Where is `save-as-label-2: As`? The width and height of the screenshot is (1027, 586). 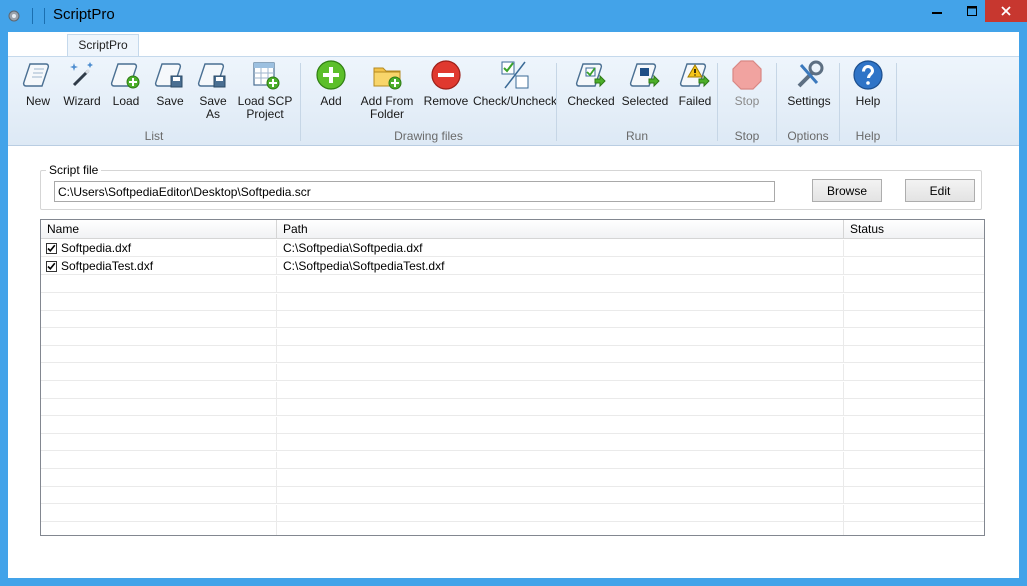 save-as-label-2: As is located at coordinates (212, 114).